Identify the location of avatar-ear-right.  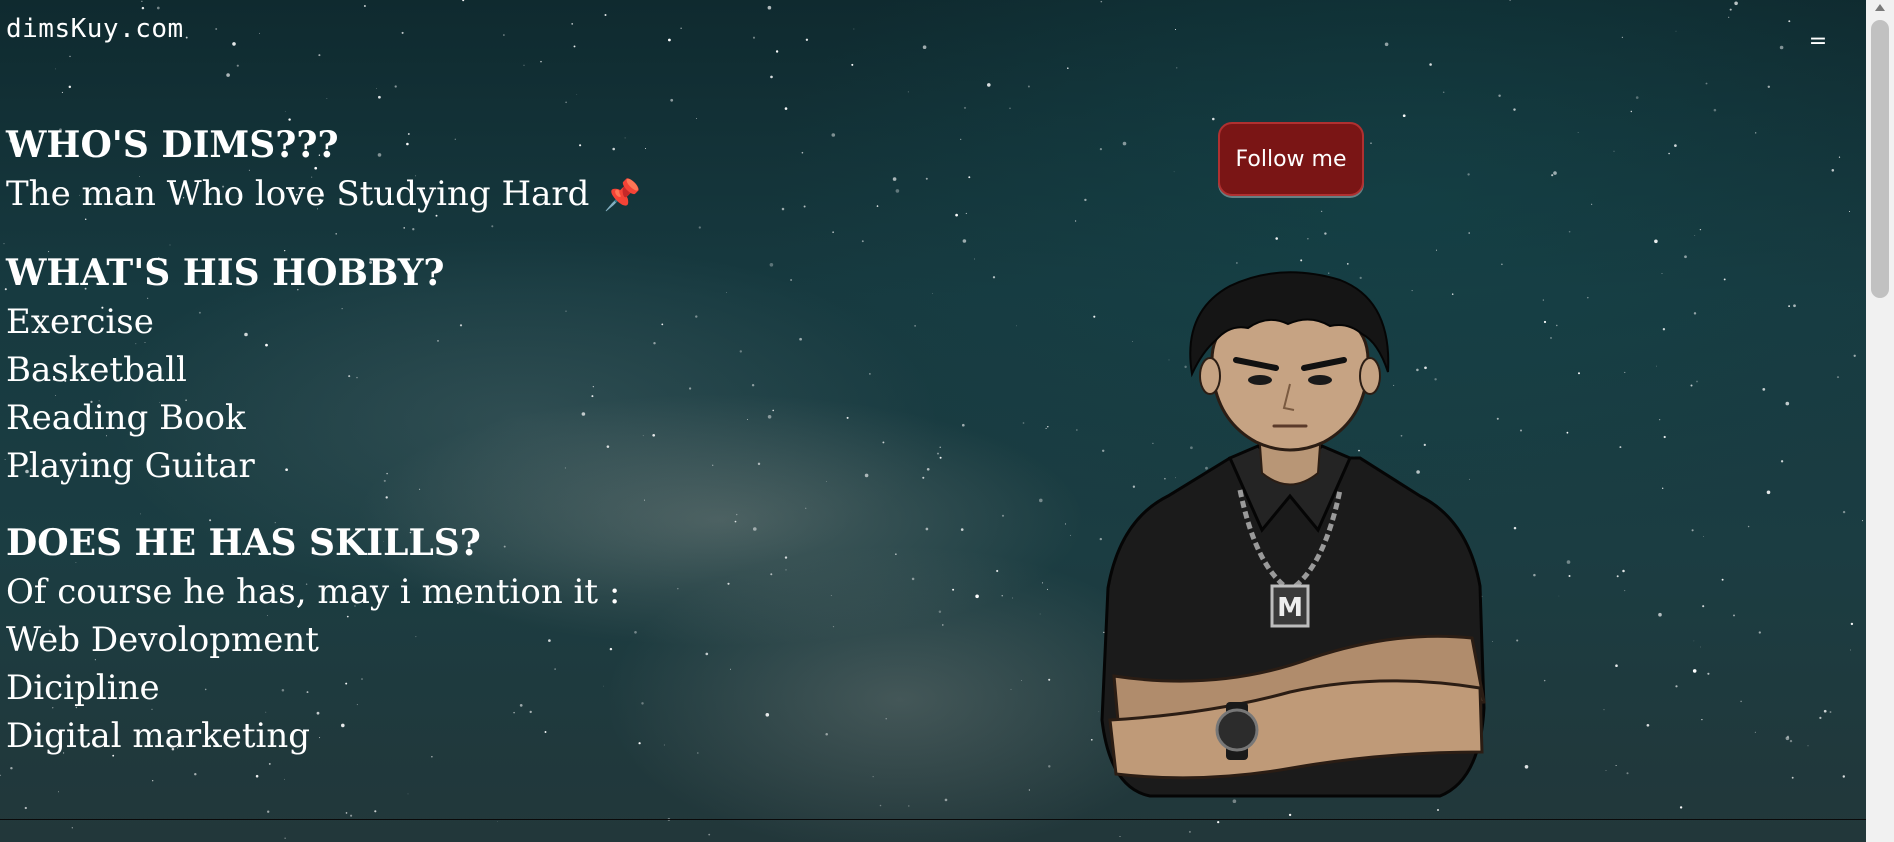
(1370, 376).